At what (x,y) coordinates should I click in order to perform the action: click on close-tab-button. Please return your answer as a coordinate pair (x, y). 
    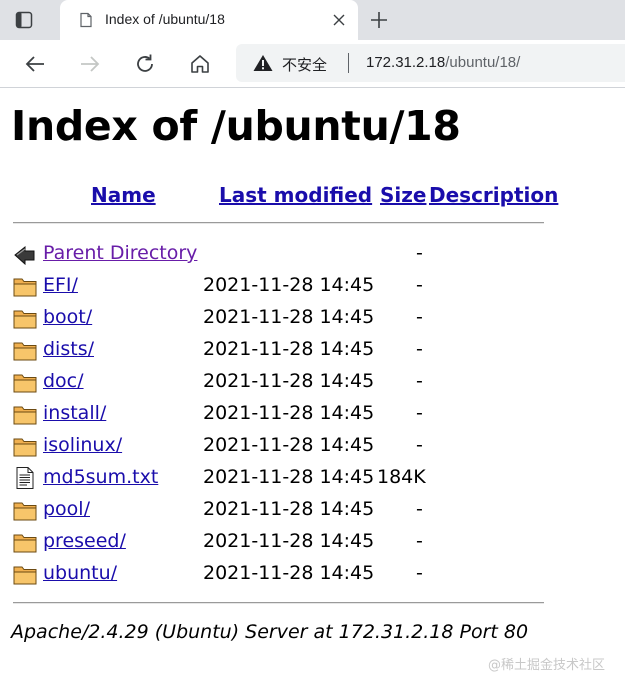
    Looking at the image, I should click on (339, 20).